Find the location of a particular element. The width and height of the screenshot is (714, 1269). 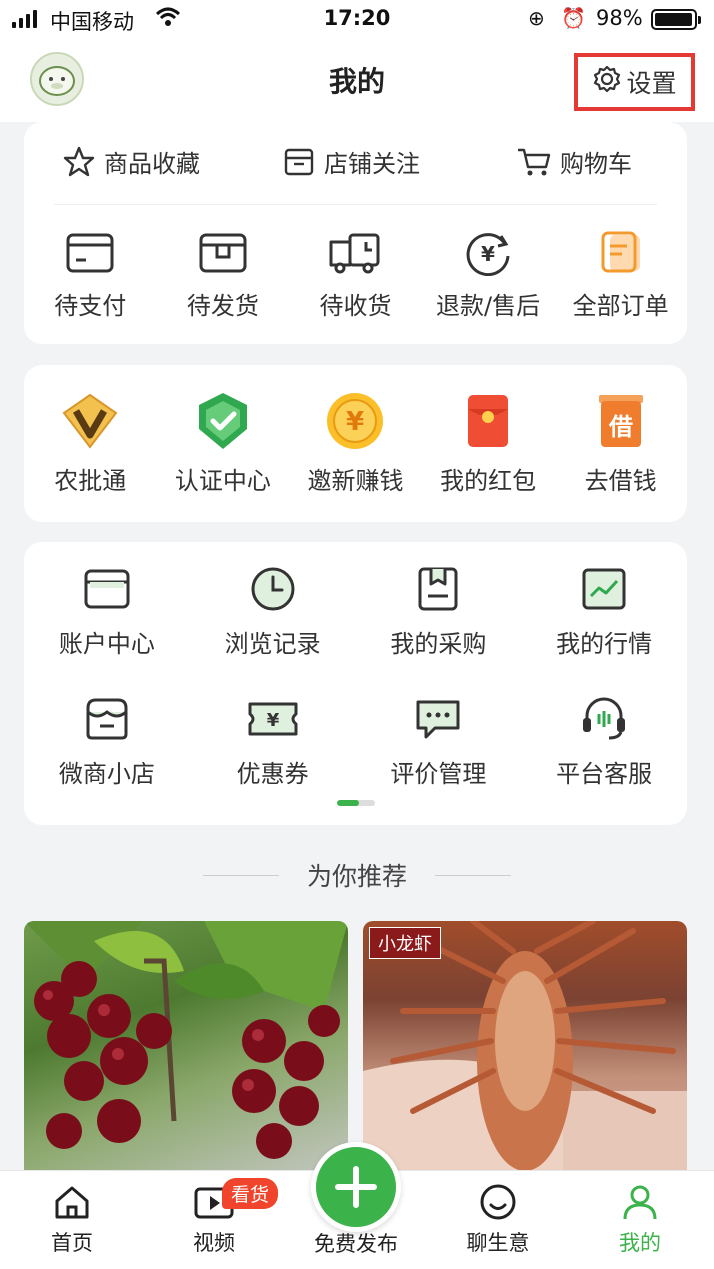

order-pending-receipt: 待收货 is located at coordinates (355, 275).